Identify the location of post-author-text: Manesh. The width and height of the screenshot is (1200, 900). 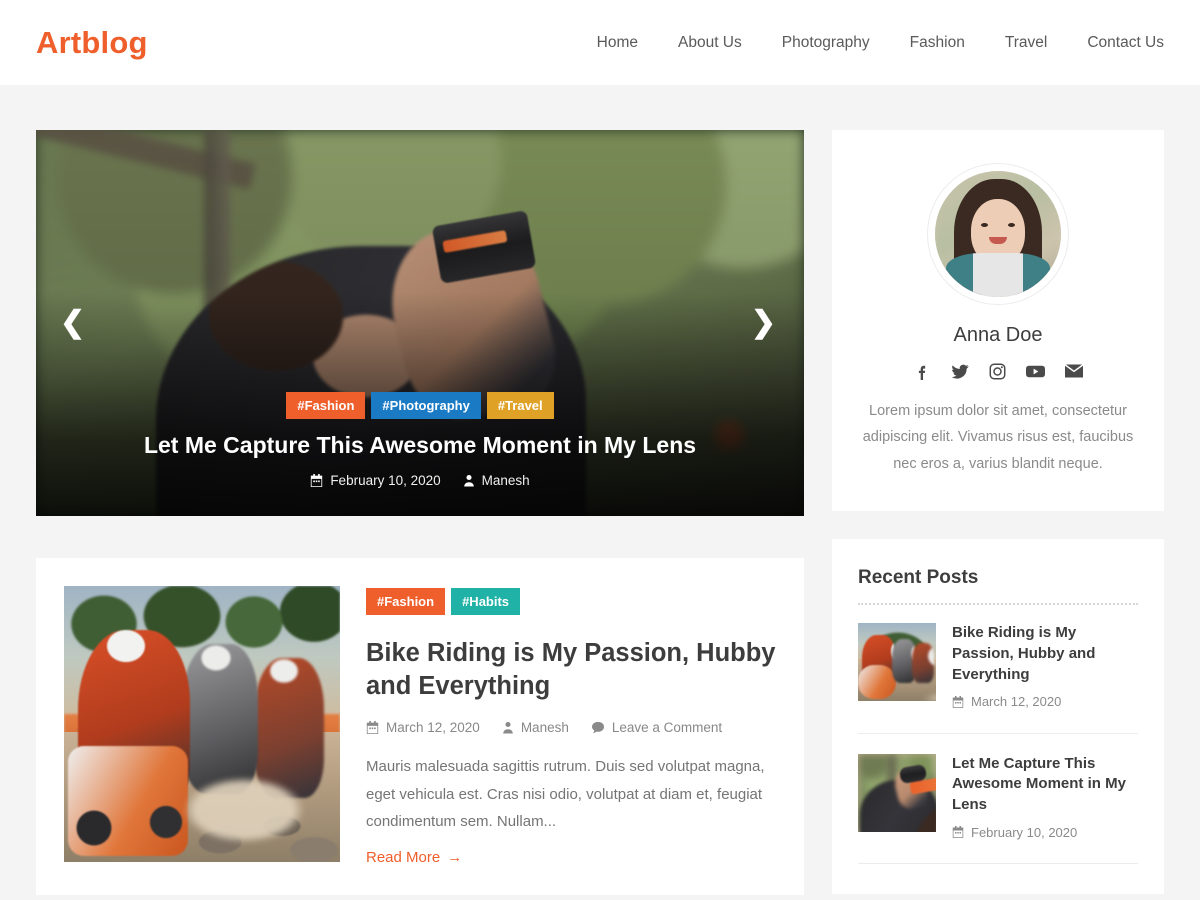
(544, 728).